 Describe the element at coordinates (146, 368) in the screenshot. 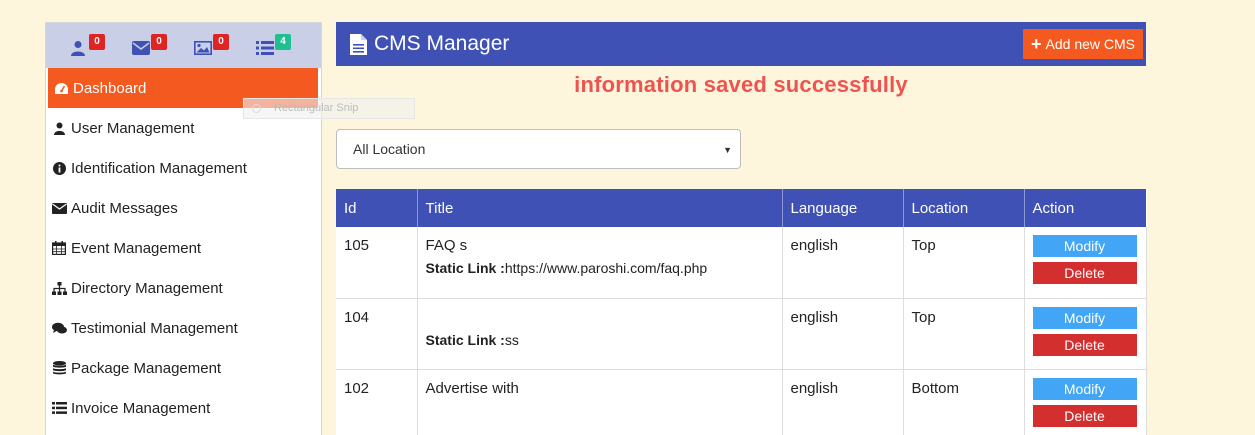

I see `sidebar-item-label: Package Management` at that location.